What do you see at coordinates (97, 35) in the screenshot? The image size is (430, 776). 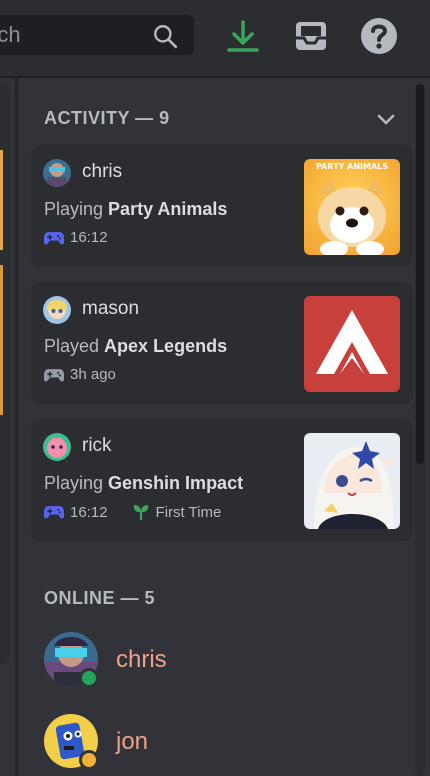 I see `search-input: rch` at bounding box center [97, 35].